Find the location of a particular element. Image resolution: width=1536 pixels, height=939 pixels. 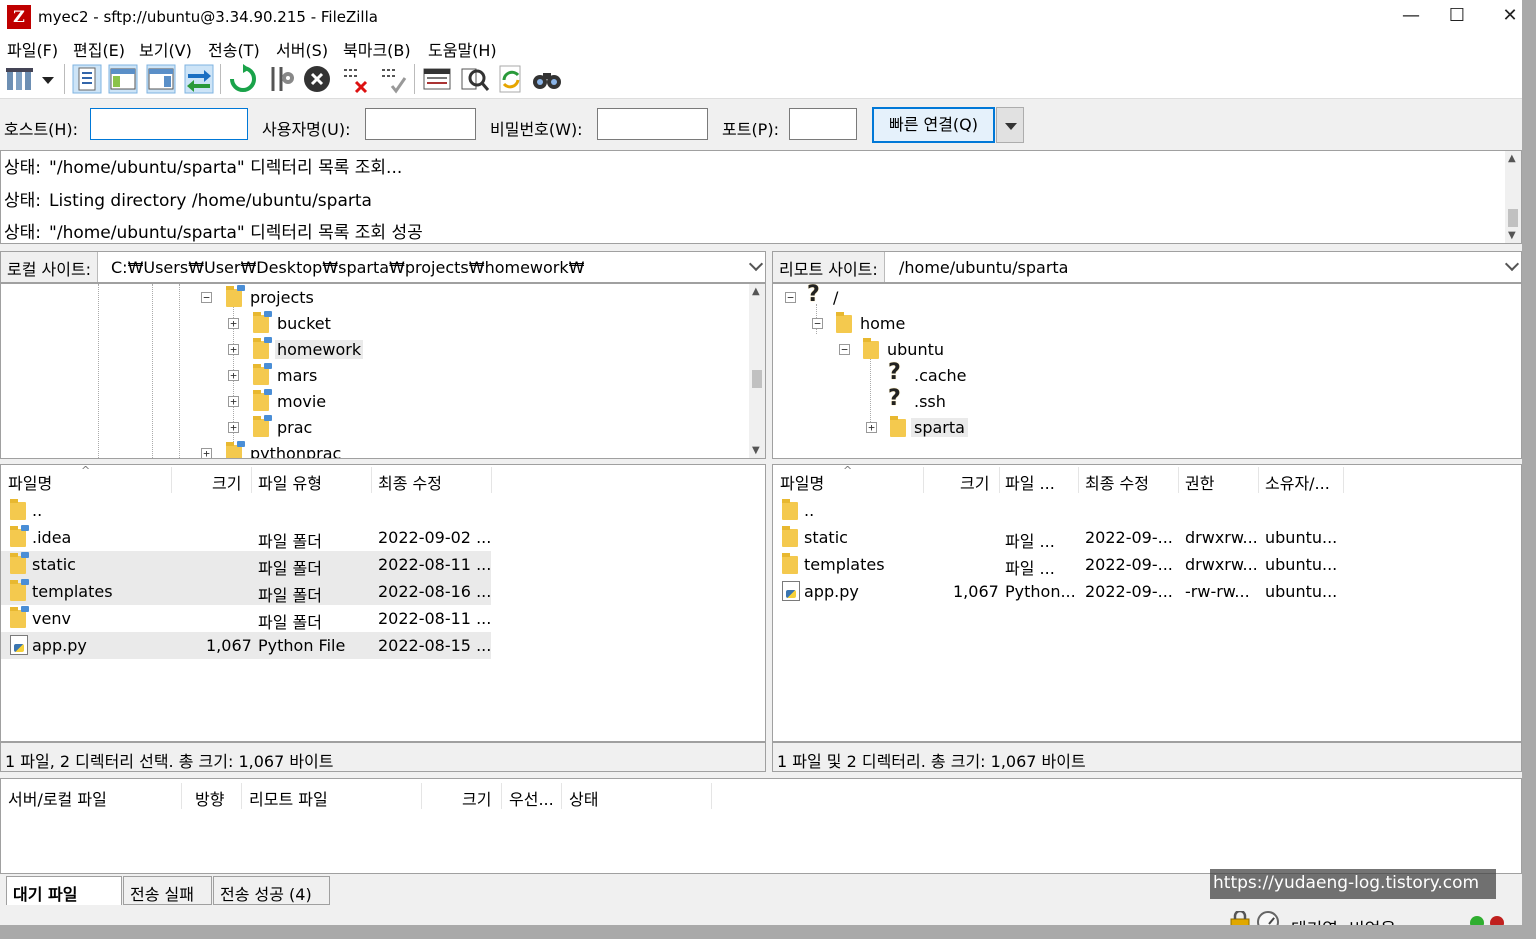

sync-browse-icon is located at coordinates (511, 79).